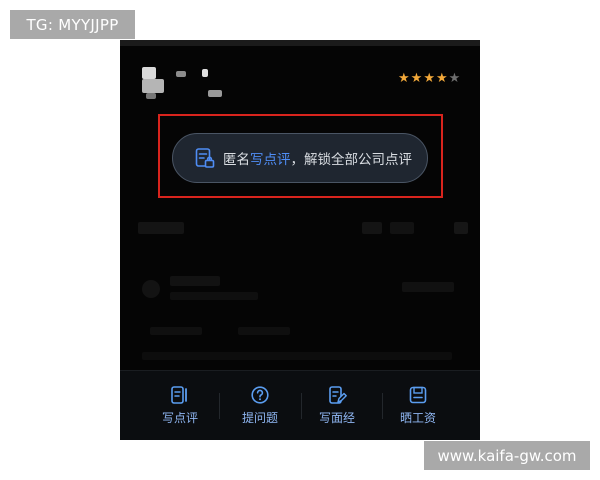 The image size is (600, 480). What do you see at coordinates (418, 395) in the screenshot?
I see `salary-icon` at bounding box center [418, 395].